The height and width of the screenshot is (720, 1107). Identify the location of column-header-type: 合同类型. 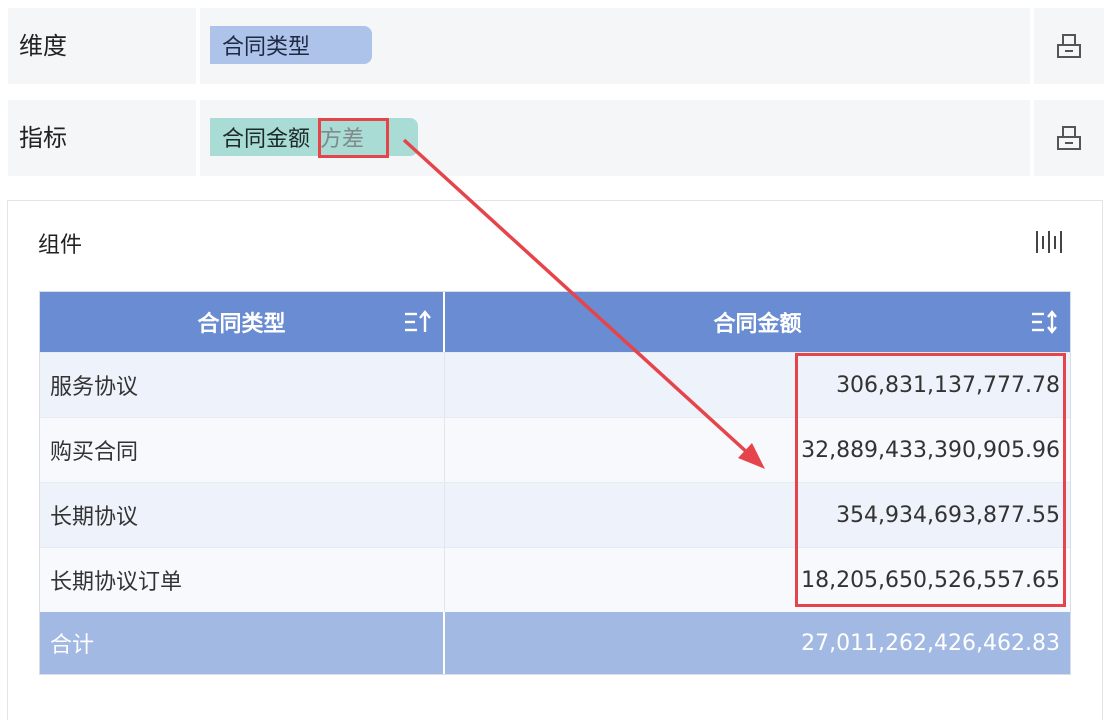
(242, 322).